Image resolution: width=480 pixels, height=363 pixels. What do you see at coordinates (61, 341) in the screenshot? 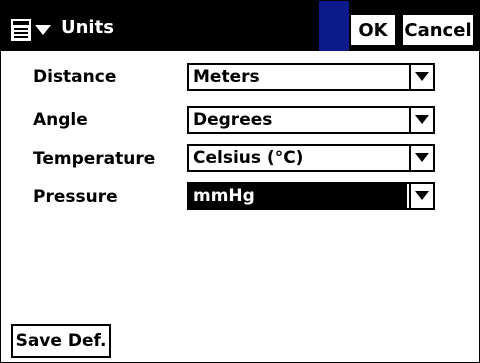
I see `save-default-button: Save Def.` at bounding box center [61, 341].